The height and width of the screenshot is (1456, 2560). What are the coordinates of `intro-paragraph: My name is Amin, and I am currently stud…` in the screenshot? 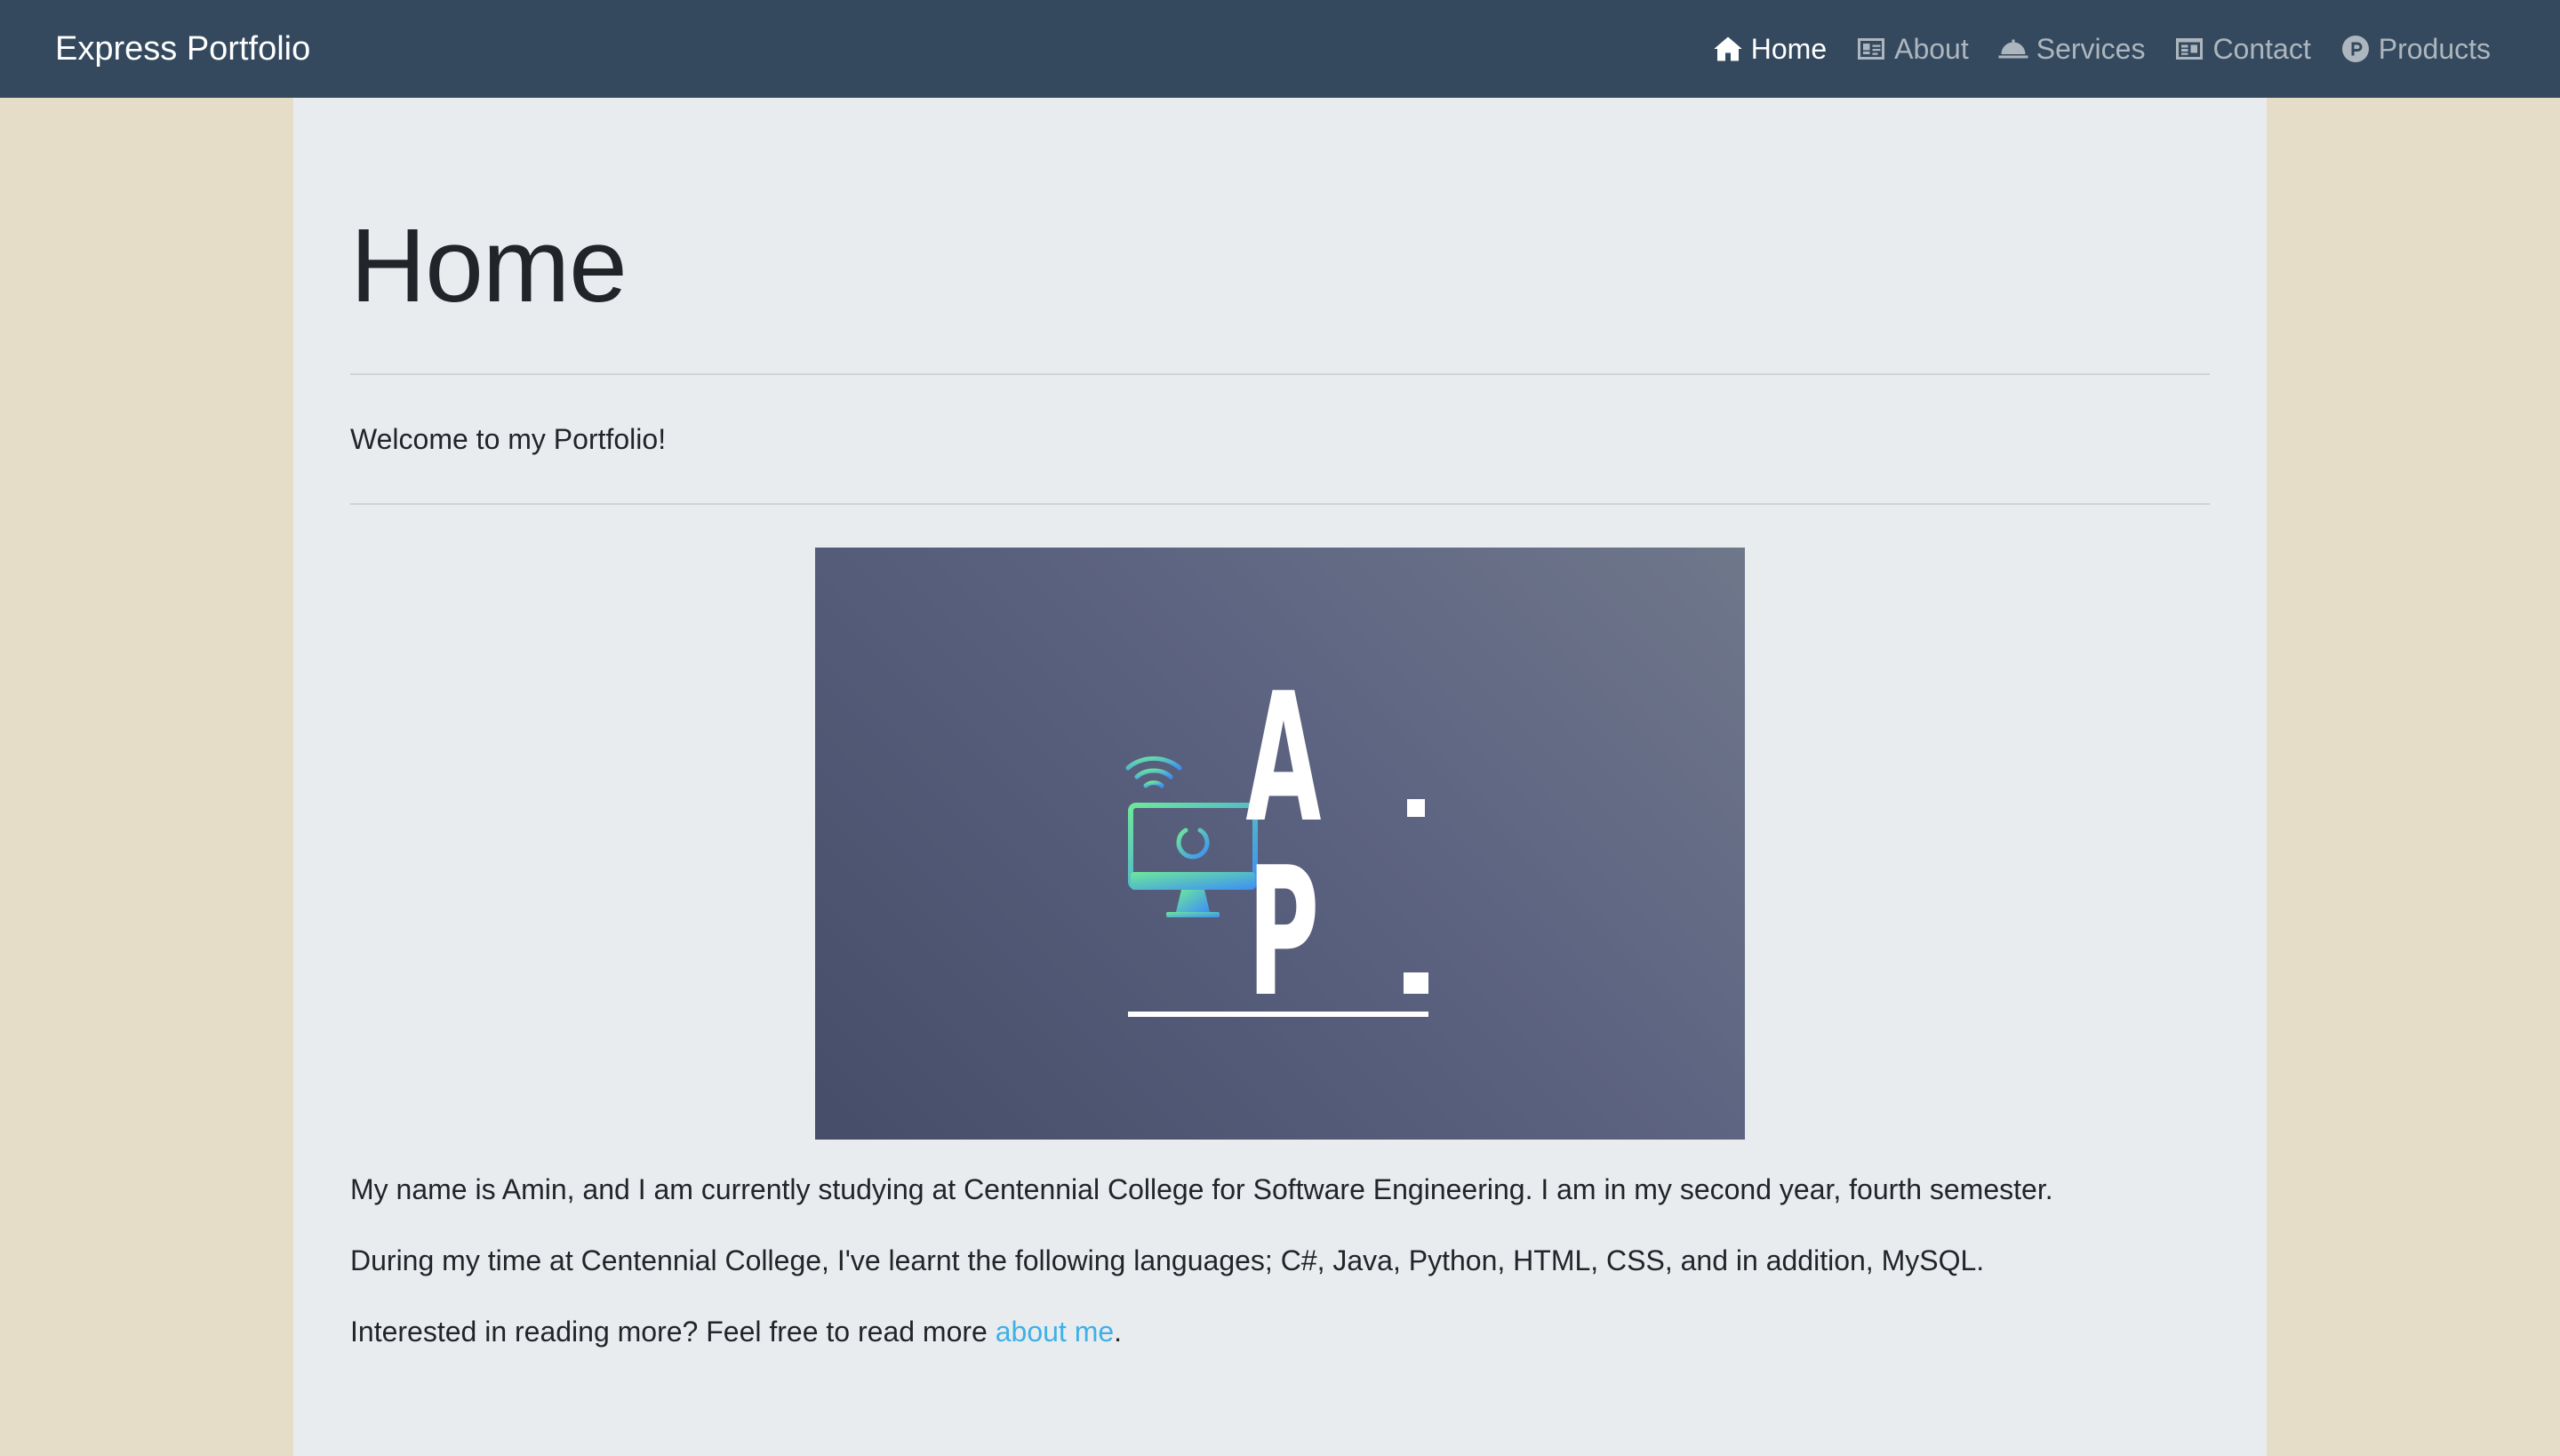 It's located at (1201, 1189).